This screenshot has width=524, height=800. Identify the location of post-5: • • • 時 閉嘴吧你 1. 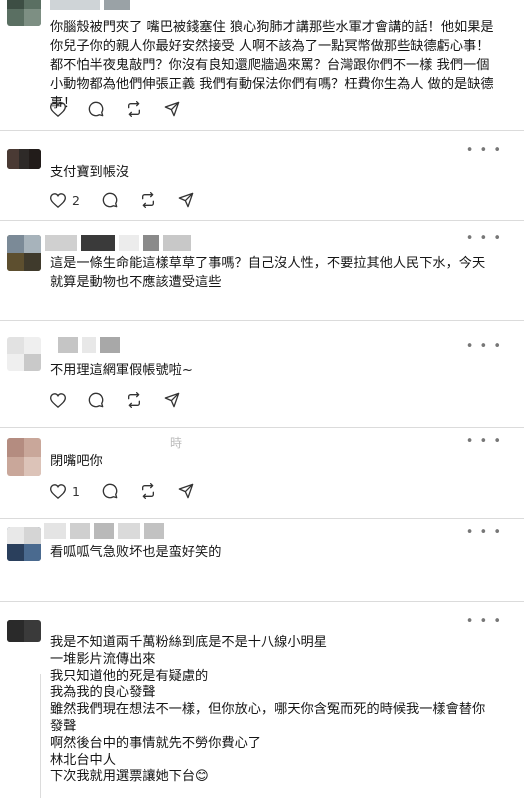
(262, 473).